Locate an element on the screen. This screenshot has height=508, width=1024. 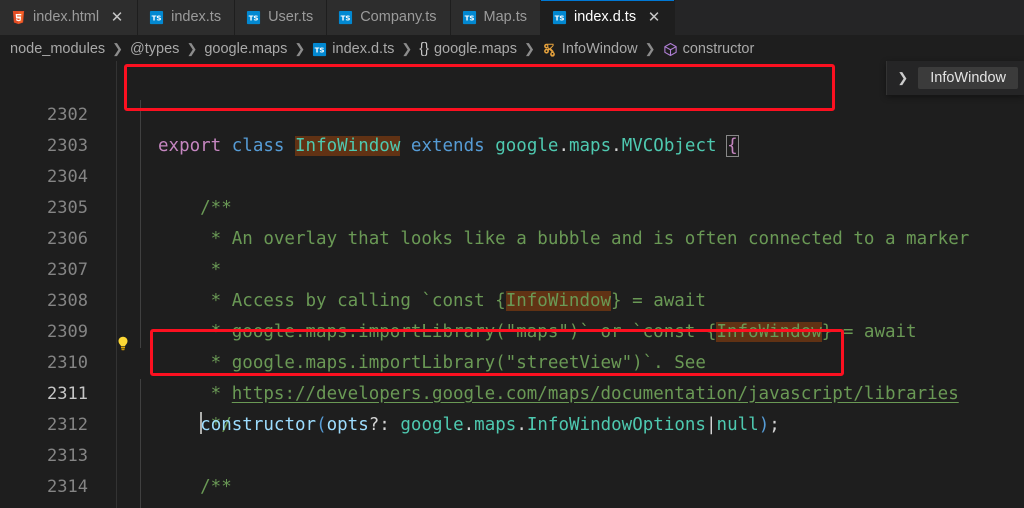
namespace-braces-icon: {} is located at coordinates (424, 49).